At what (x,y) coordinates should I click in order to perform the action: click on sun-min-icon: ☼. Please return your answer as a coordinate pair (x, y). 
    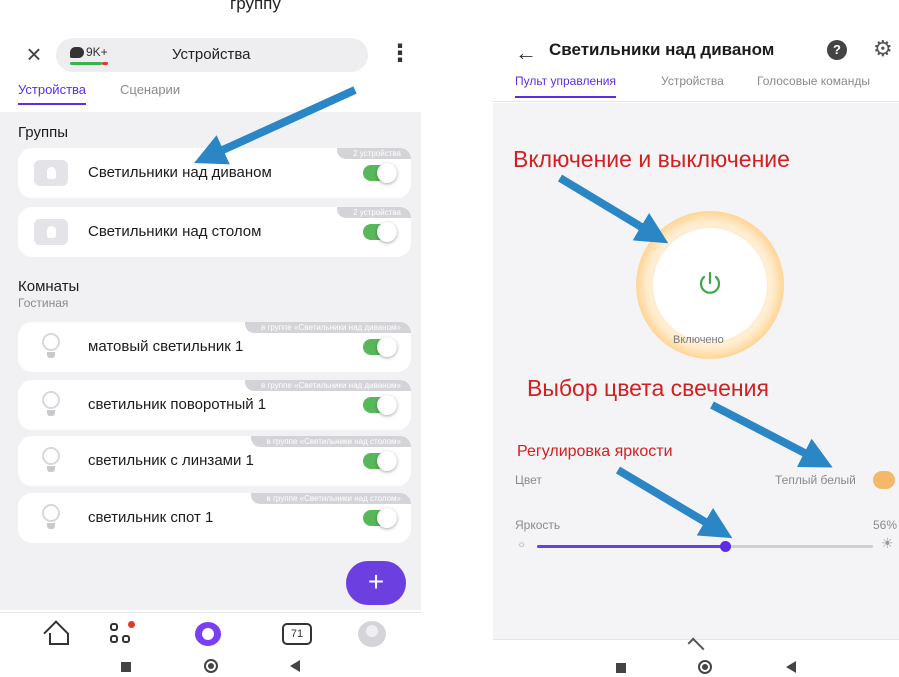
    Looking at the image, I should click on (522, 544).